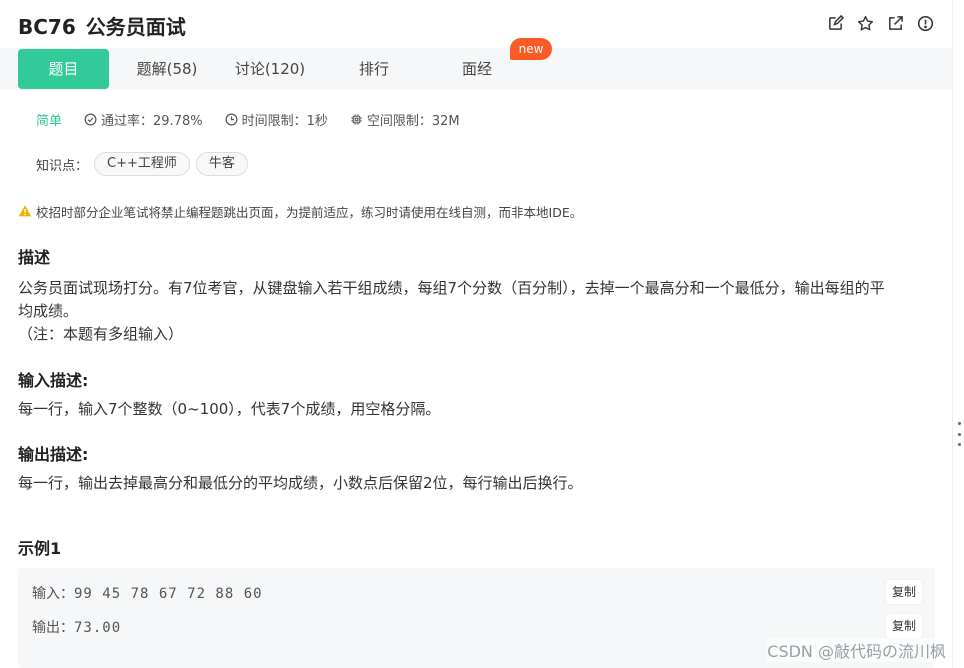 This screenshot has width=964, height=668. What do you see at coordinates (152, 121) in the screenshot?
I see `pass-rate-text: 通过率：29.78%` at bounding box center [152, 121].